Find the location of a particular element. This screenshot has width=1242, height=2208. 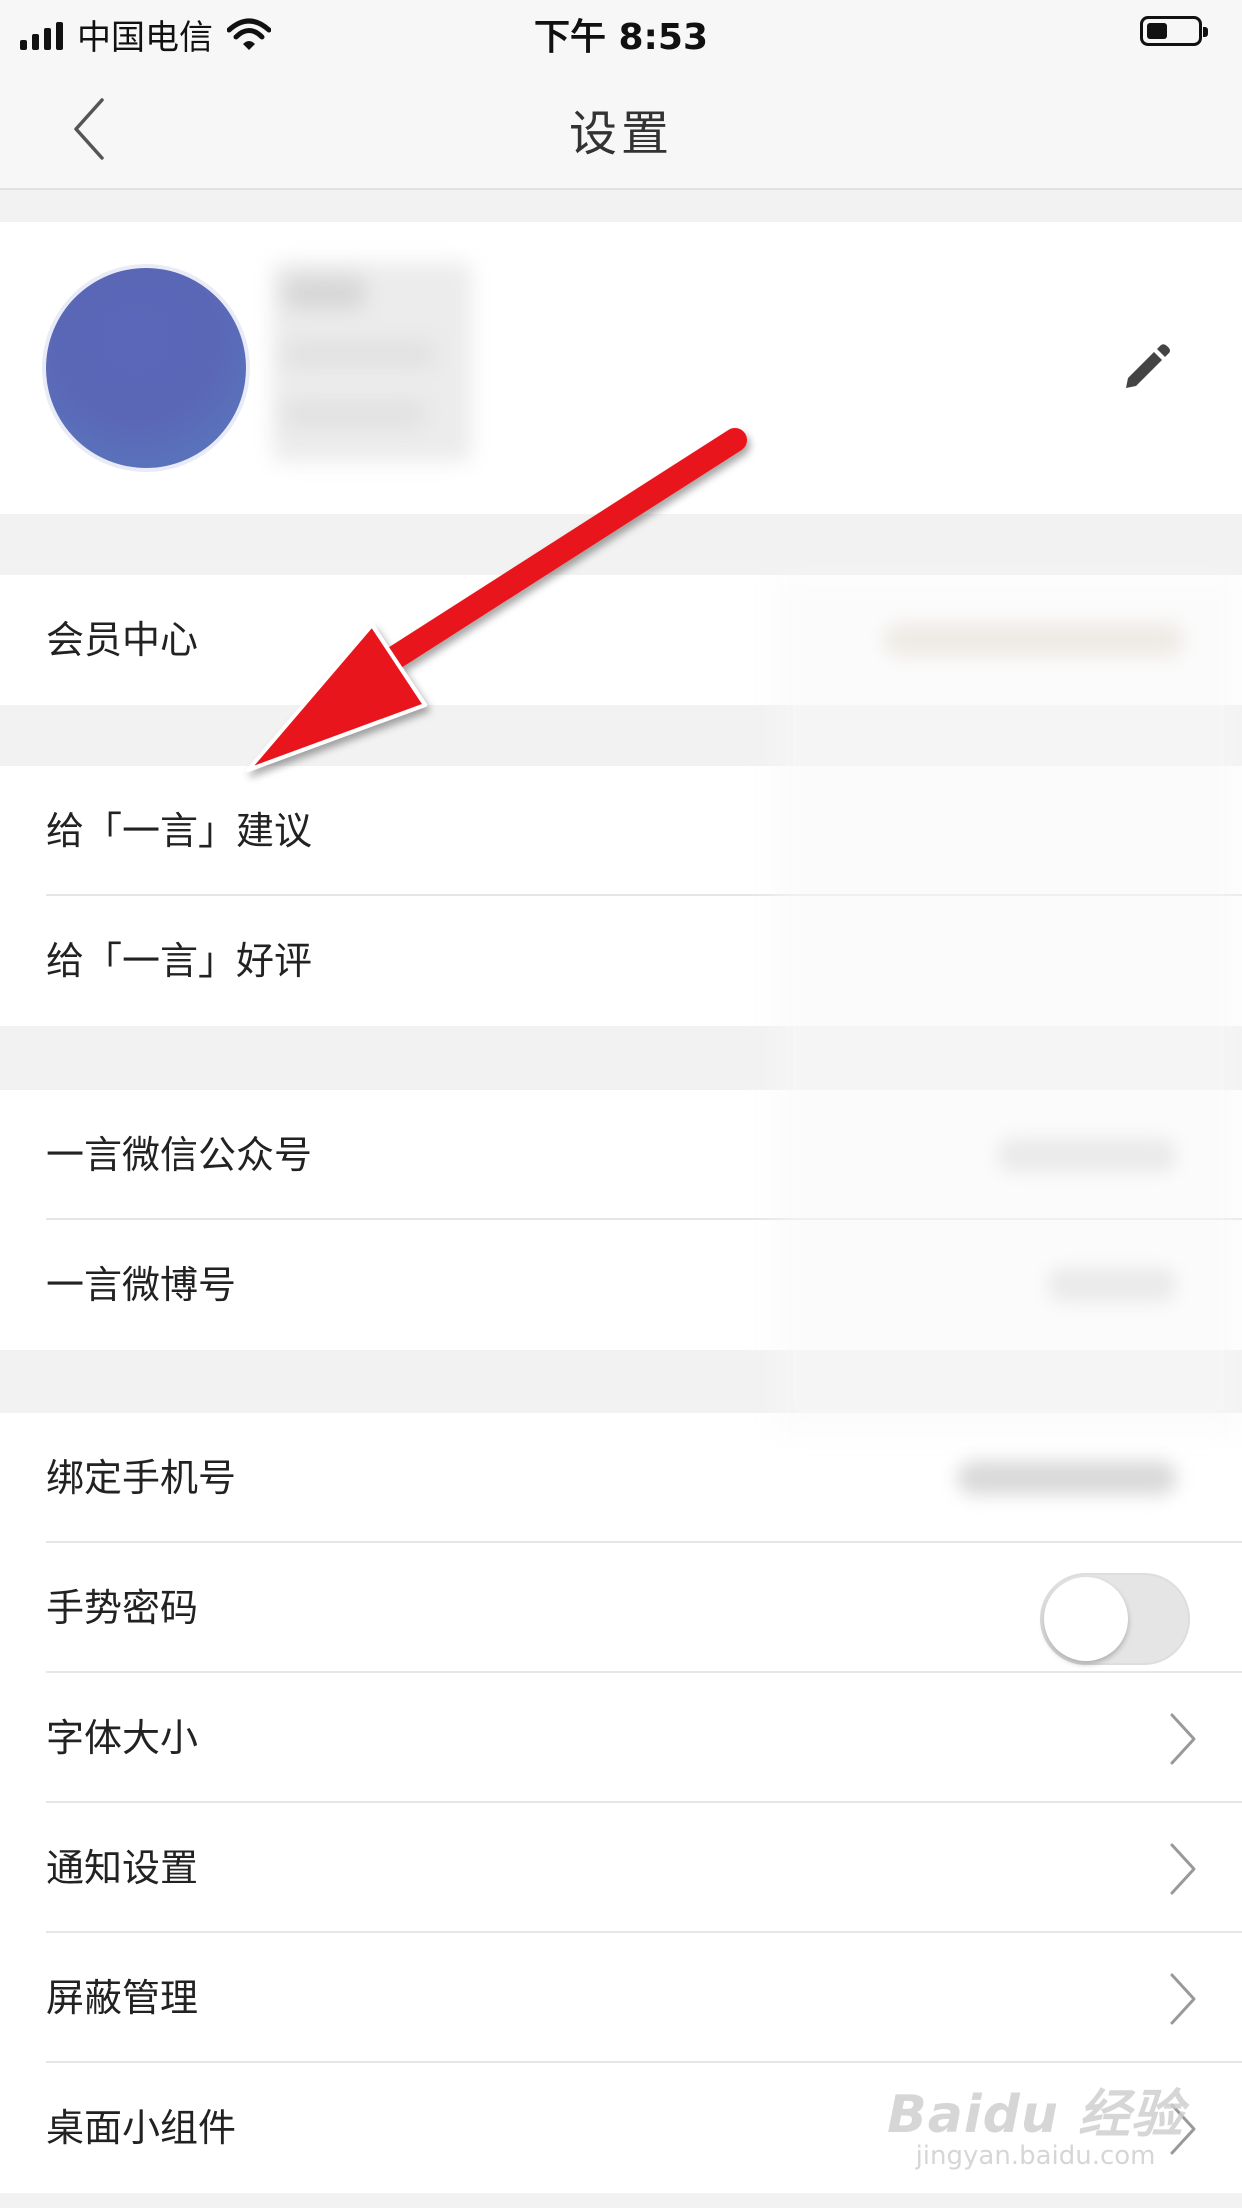

row-label: 一言微信公众号 is located at coordinates (179, 1155).